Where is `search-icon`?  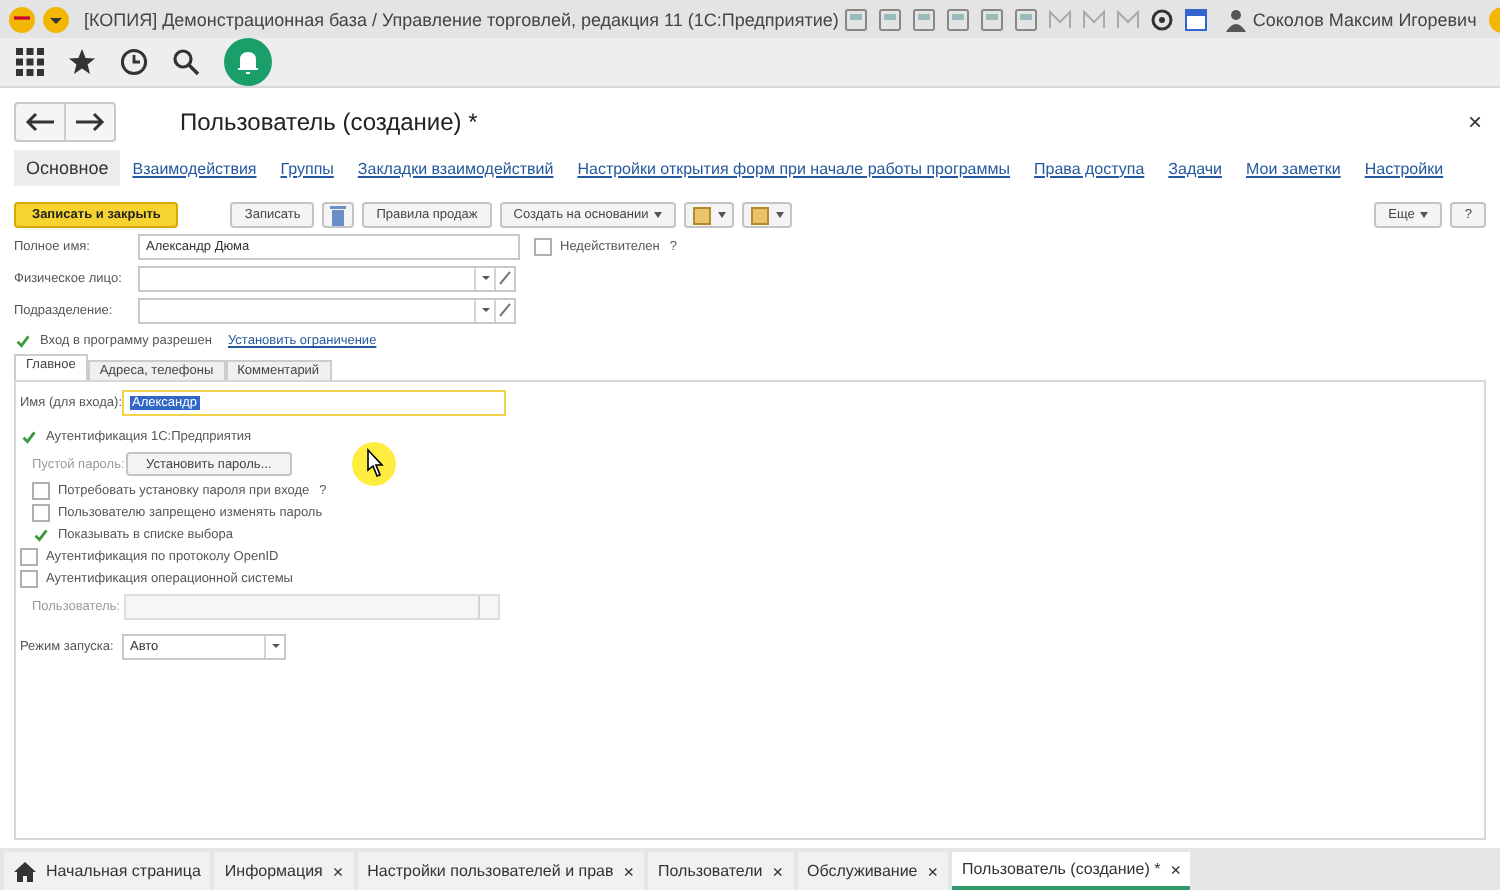
search-icon is located at coordinates (186, 62).